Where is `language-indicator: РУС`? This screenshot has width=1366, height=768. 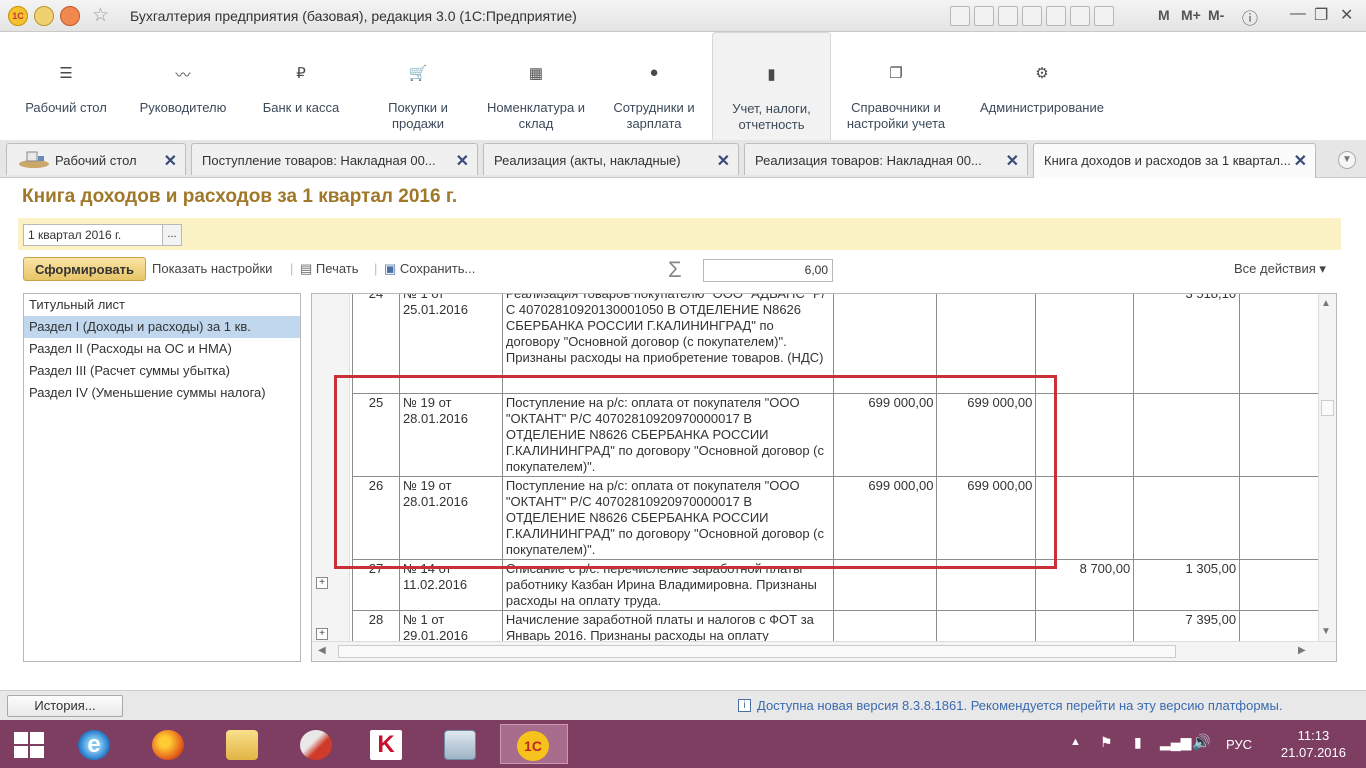
language-indicator: РУС is located at coordinates (1239, 752).